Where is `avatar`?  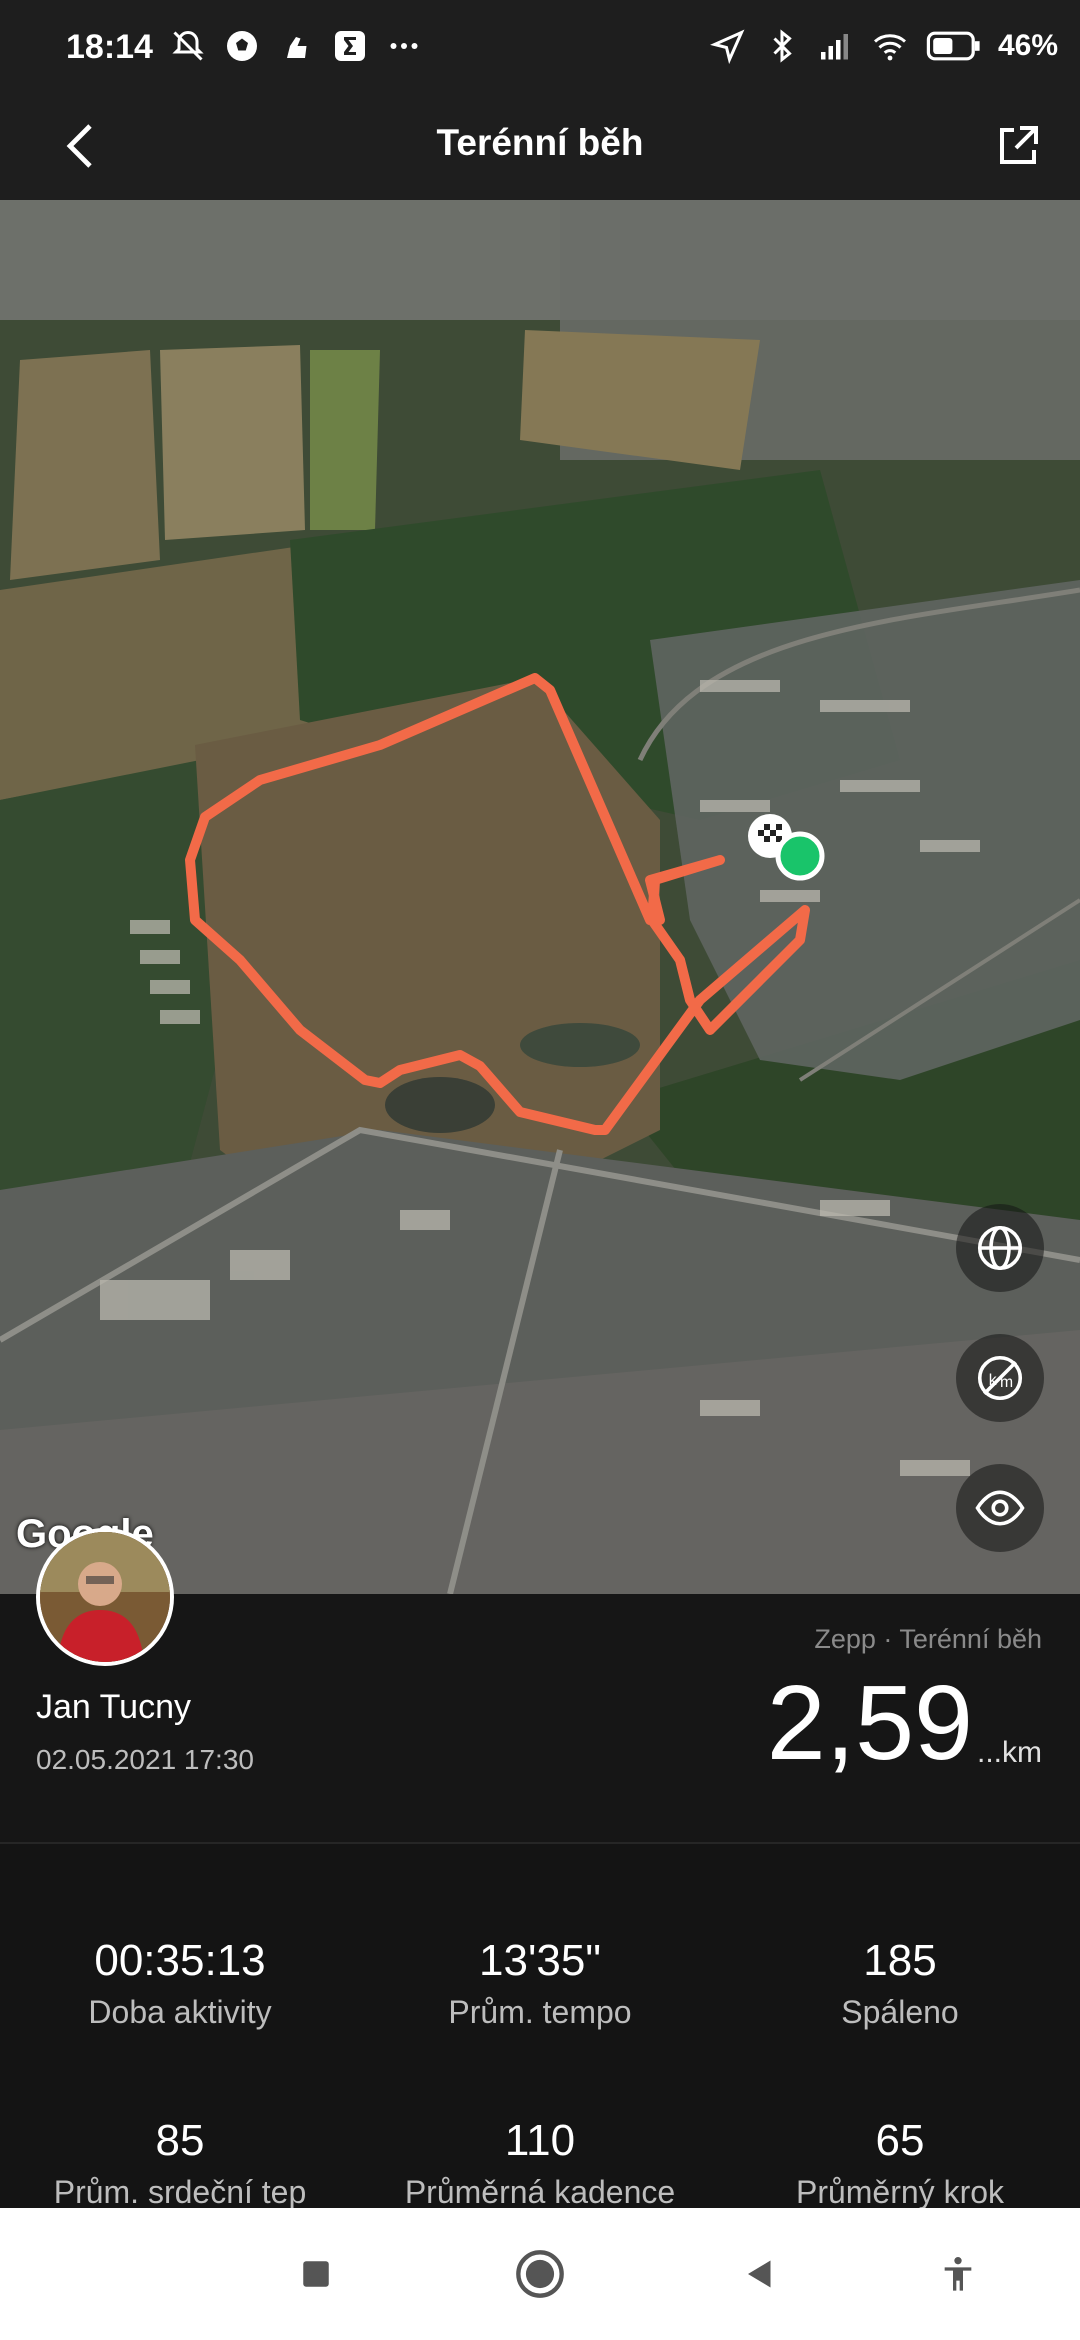
avatar is located at coordinates (105, 1597).